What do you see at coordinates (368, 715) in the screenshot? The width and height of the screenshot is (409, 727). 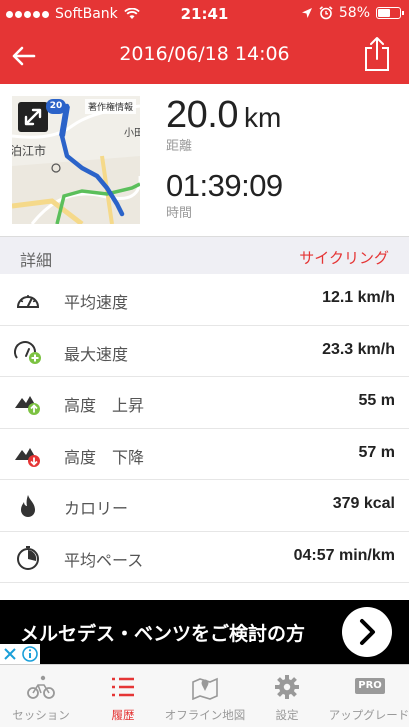 I see `tab-label: アップグレード` at bounding box center [368, 715].